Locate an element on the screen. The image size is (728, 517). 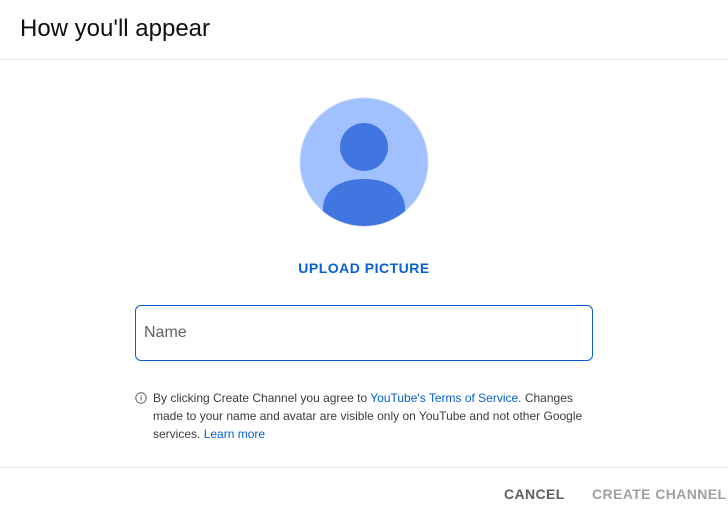
learn-more-link: Learn more is located at coordinates (234, 434).